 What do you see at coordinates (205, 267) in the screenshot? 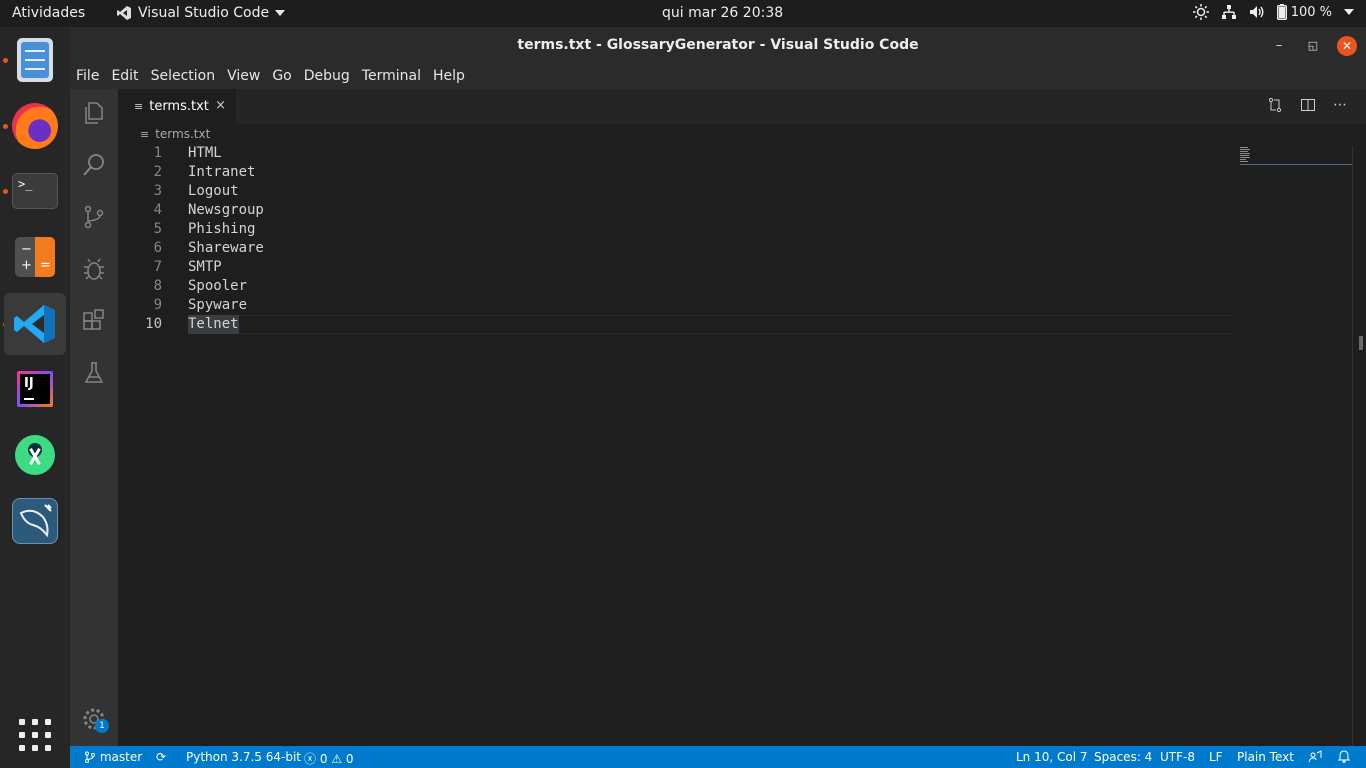
I see `line-text: SMTP` at bounding box center [205, 267].